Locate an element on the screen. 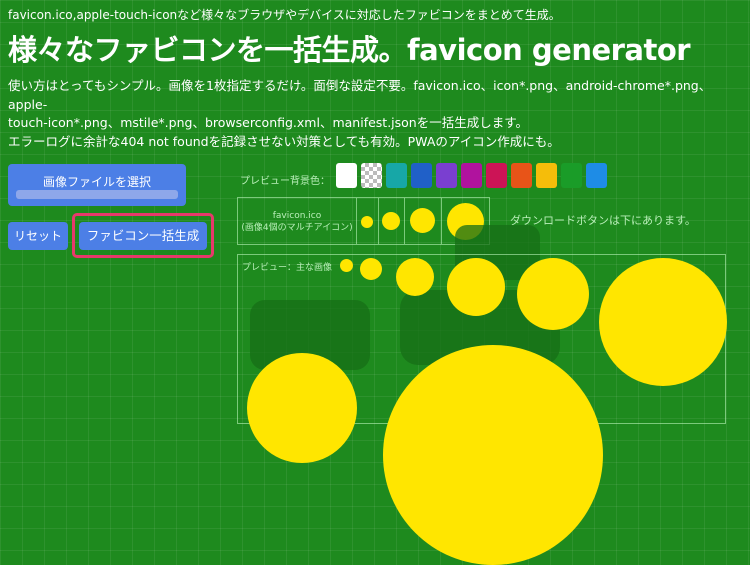 This screenshot has width=750, height=565. background-color-label: プレビュー背景色： is located at coordinates (285, 181).